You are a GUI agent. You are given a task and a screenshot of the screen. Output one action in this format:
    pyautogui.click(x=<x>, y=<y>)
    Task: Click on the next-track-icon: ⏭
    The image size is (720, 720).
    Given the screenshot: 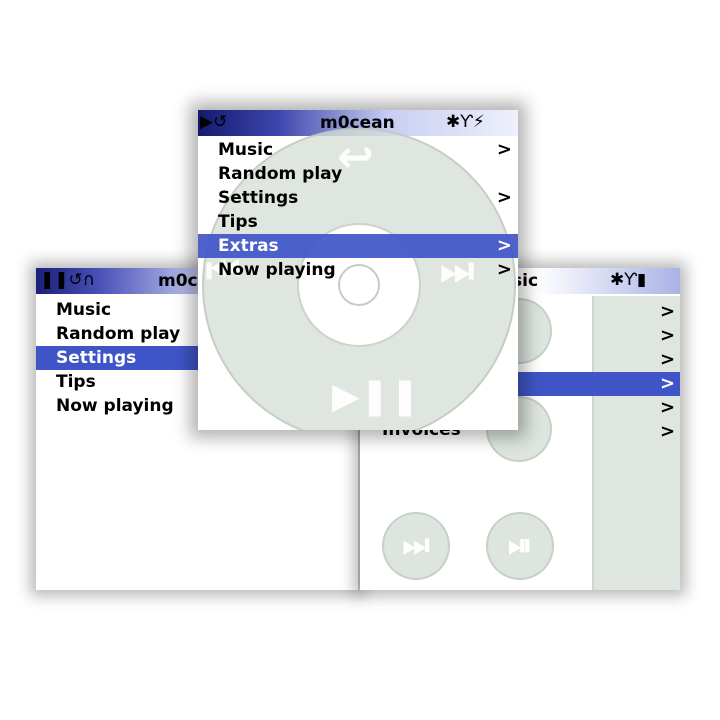 What is the action you would take?
    pyautogui.click(x=457, y=270)
    